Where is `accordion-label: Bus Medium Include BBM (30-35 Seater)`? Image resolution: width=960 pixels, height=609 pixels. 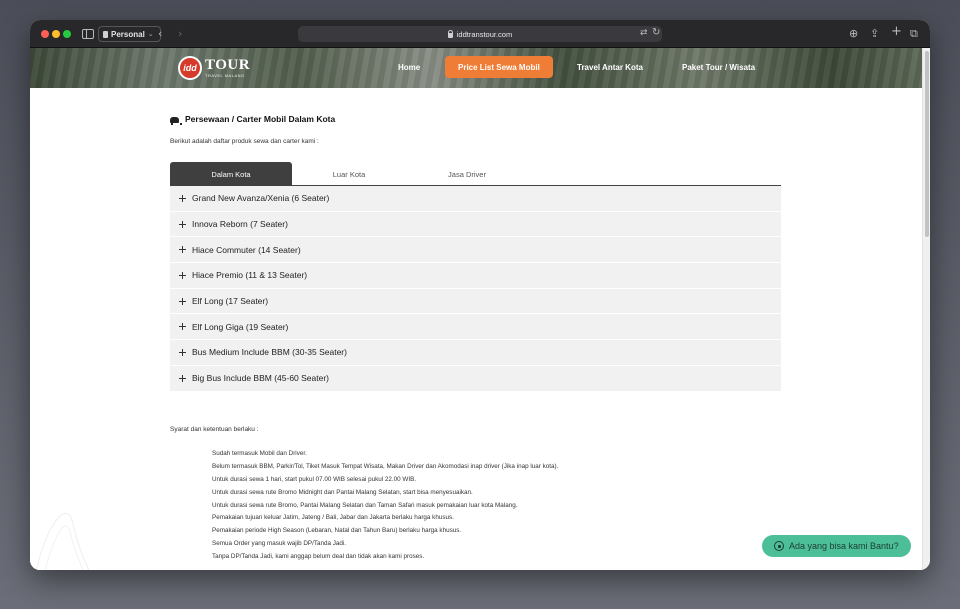
accordion-label: Bus Medium Include BBM (30-35 Seater) is located at coordinates (269, 352).